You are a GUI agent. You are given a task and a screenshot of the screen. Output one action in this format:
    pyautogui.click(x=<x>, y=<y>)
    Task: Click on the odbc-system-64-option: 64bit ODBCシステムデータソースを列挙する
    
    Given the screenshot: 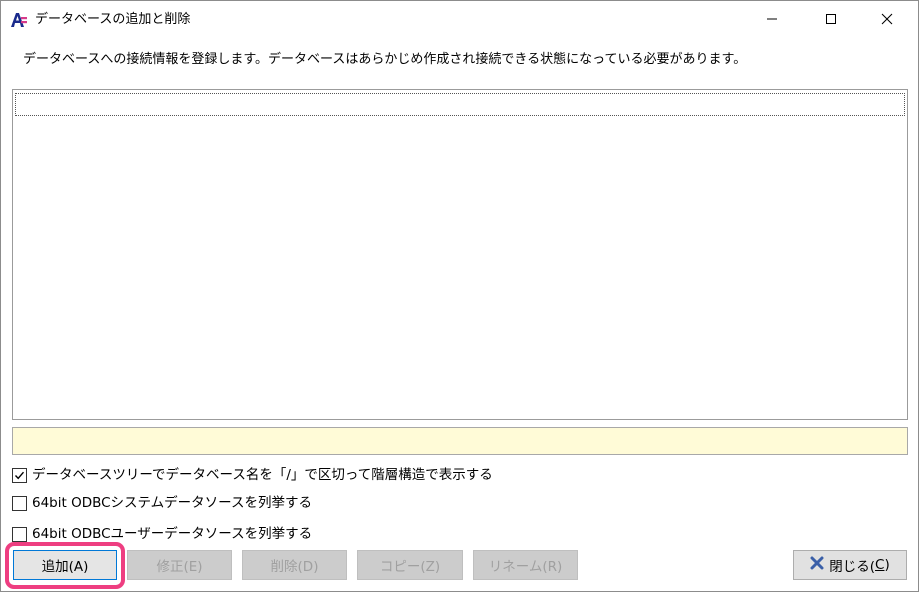 What is the action you would take?
    pyautogui.click(x=162, y=503)
    